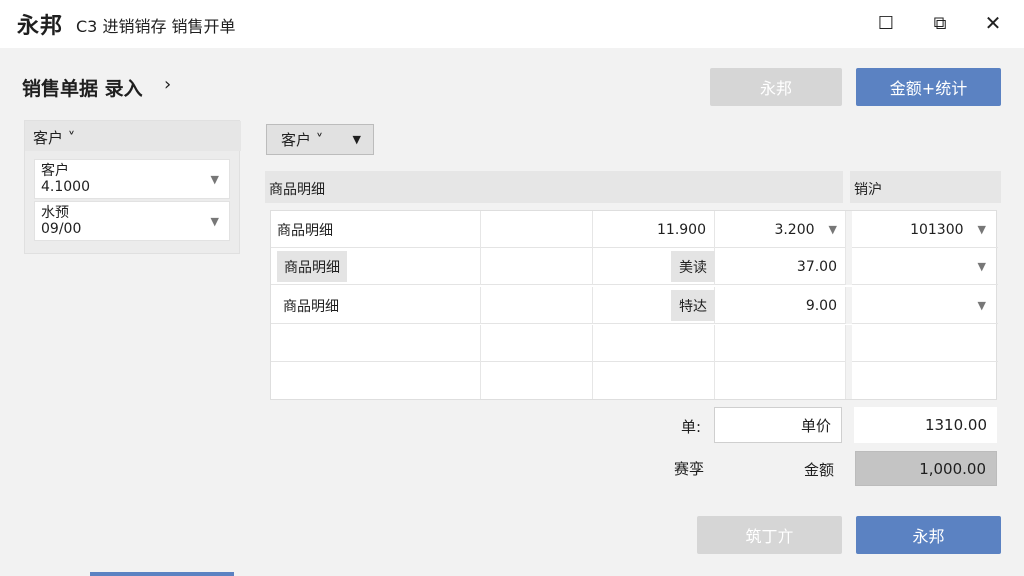 The image size is (1024, 576). I want to click on unit-price-input: 单价, so click(778, 425).